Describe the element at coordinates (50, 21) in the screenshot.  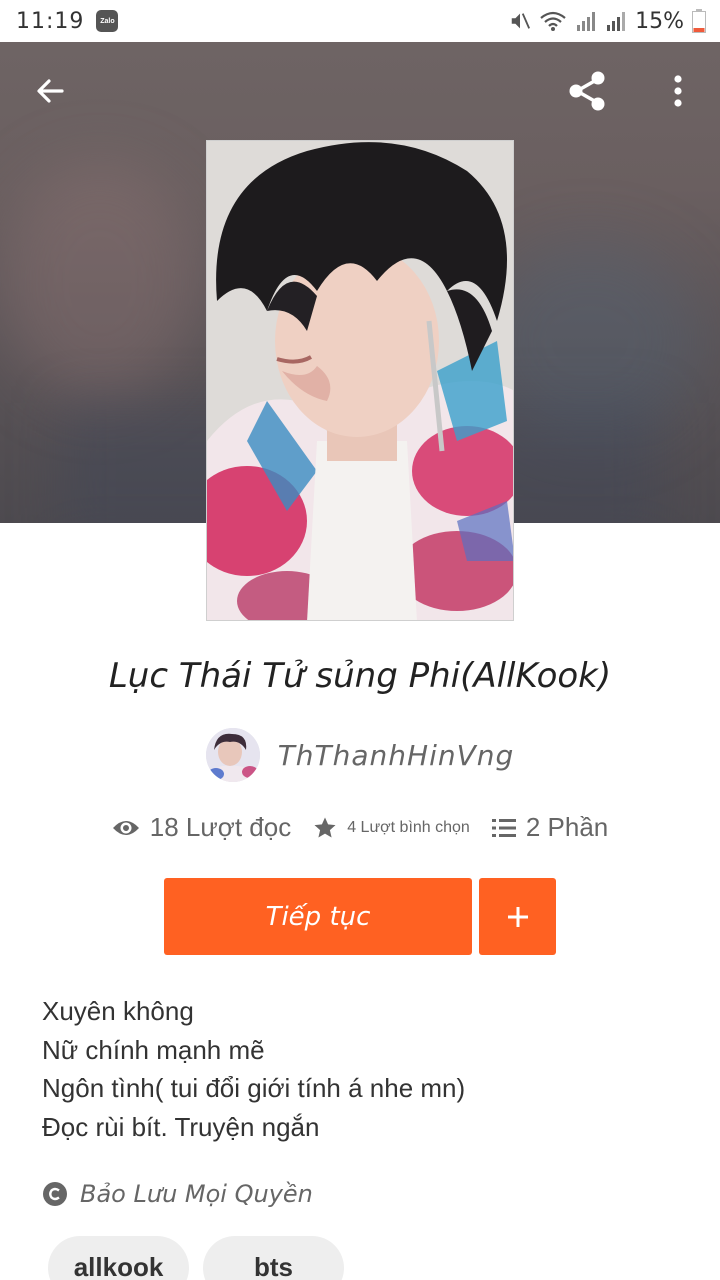
I see `status-time: 11:19` at that location.